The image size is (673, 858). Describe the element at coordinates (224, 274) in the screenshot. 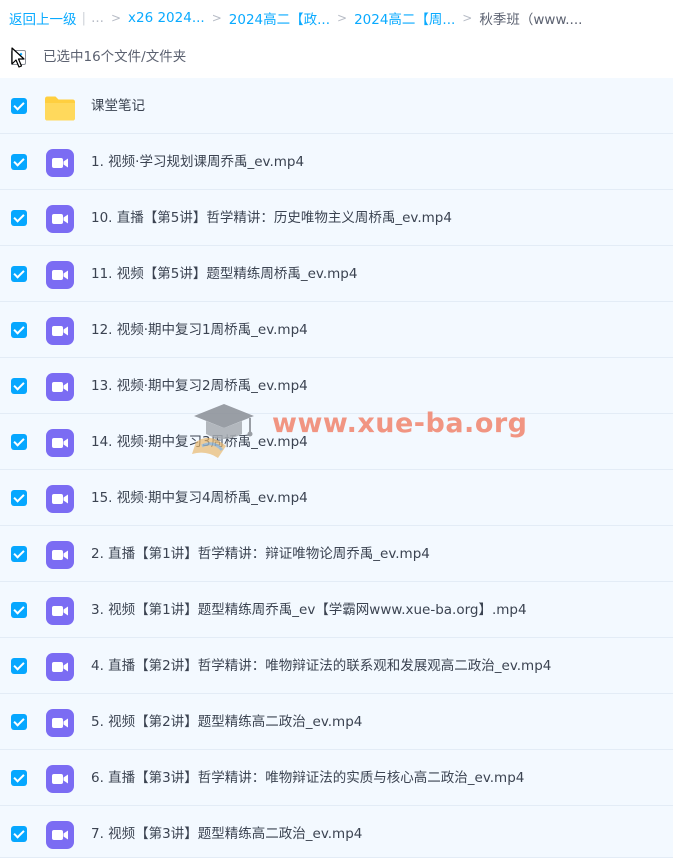

I see `file-name: 11. 视频【第5讲】题型精练周桥禹_ev.mp4` at that location.